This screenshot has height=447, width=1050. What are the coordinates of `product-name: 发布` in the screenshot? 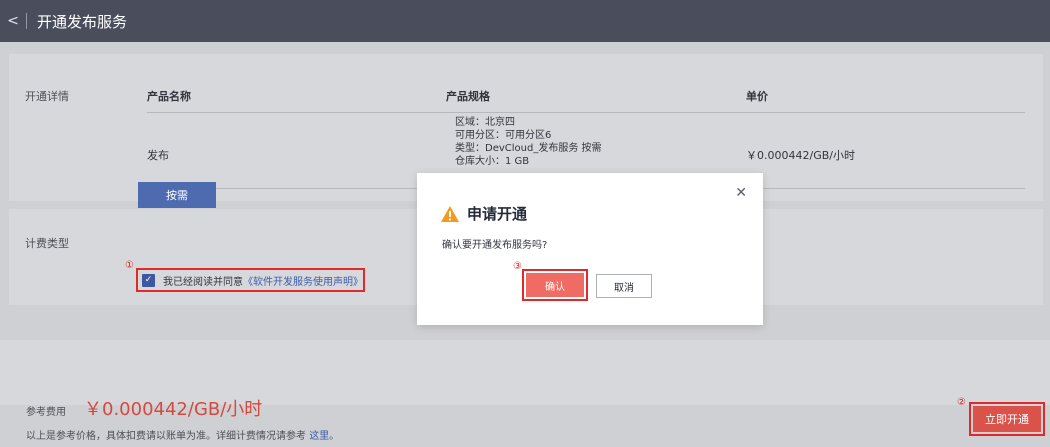 It's located at (158, 155).